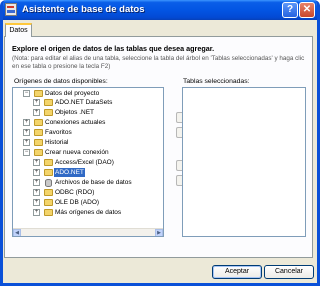  What do you see at coordinates (83, 9) in the screenshot?
I see `window-title: Asistente de base de datos` at bounding box center [83, 9].